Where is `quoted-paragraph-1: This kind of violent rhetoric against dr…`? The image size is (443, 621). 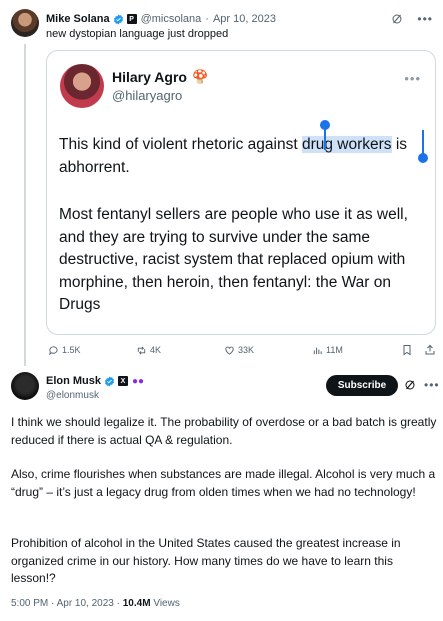
quoted-paragraph-1: This kind of violent rhetoric against dr… is located at coordinates (242, 156).